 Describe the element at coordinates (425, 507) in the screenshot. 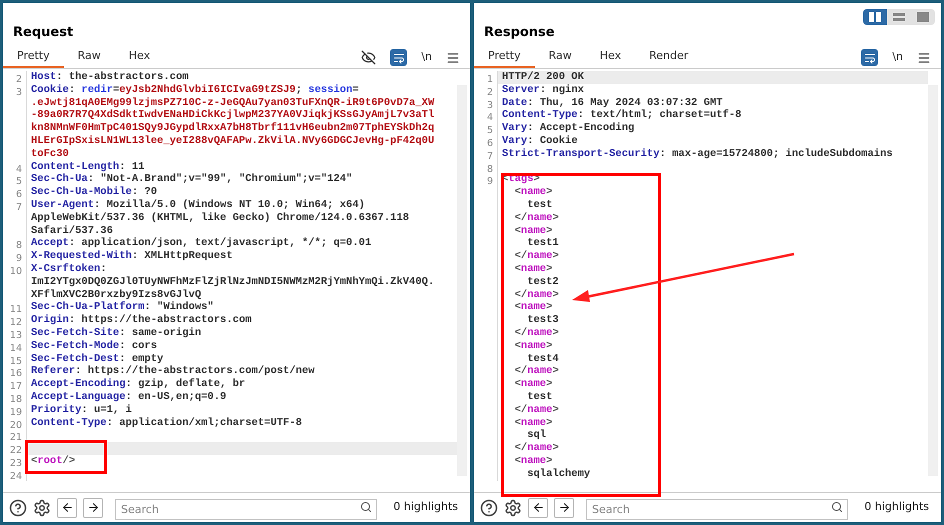

I see `highlights-count: 0 highlights` at that location.